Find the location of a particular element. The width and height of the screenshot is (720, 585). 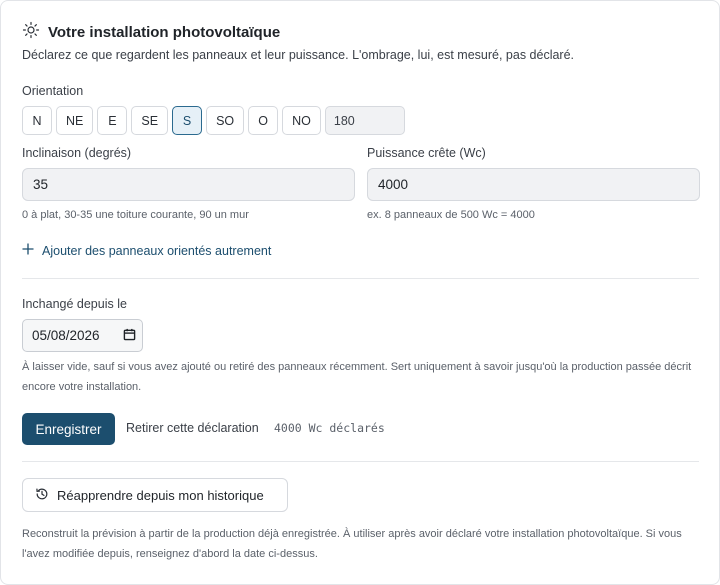

save-button: Enregistrer is located at coordinates (68, 429).